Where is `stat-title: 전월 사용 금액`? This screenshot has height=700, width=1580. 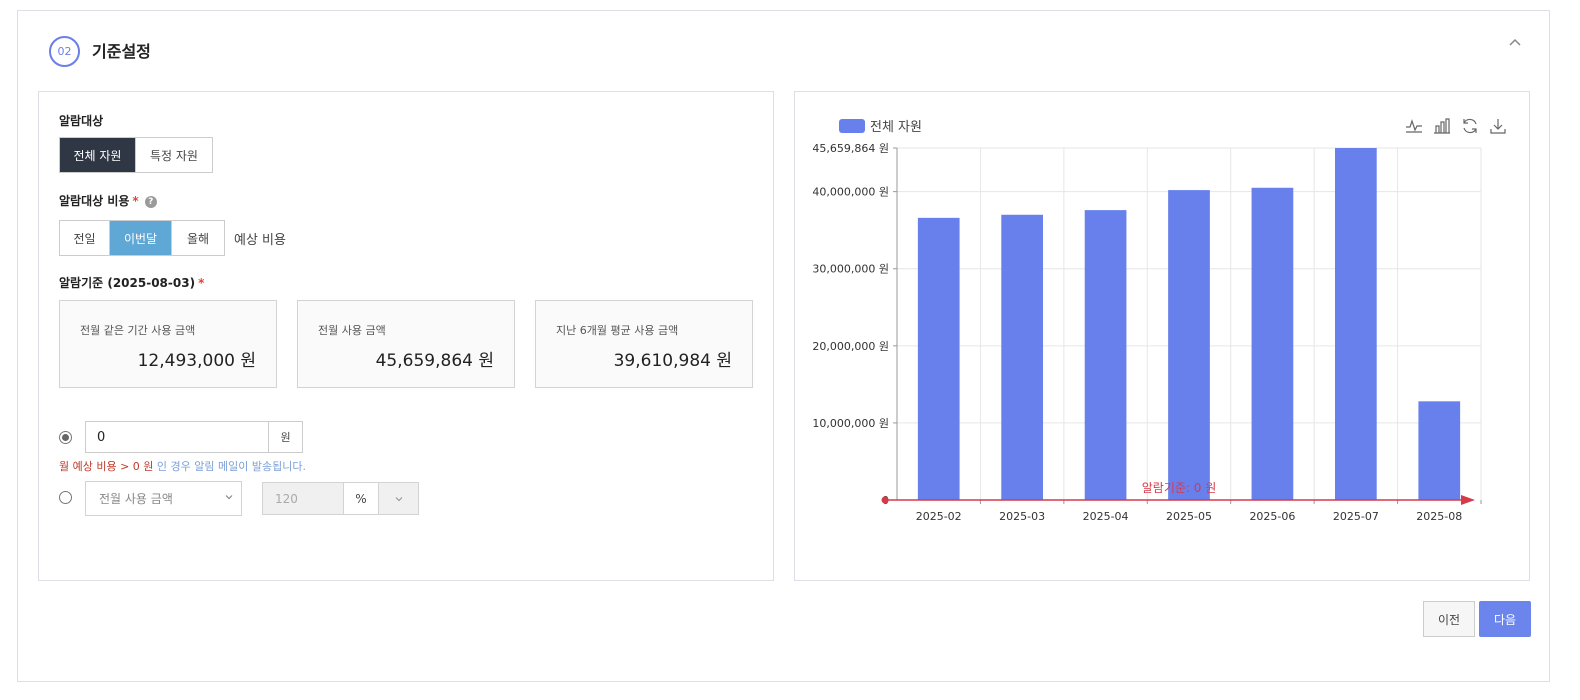 stat-title: 전월 사용 금액 is located at coordinates (352, 330).